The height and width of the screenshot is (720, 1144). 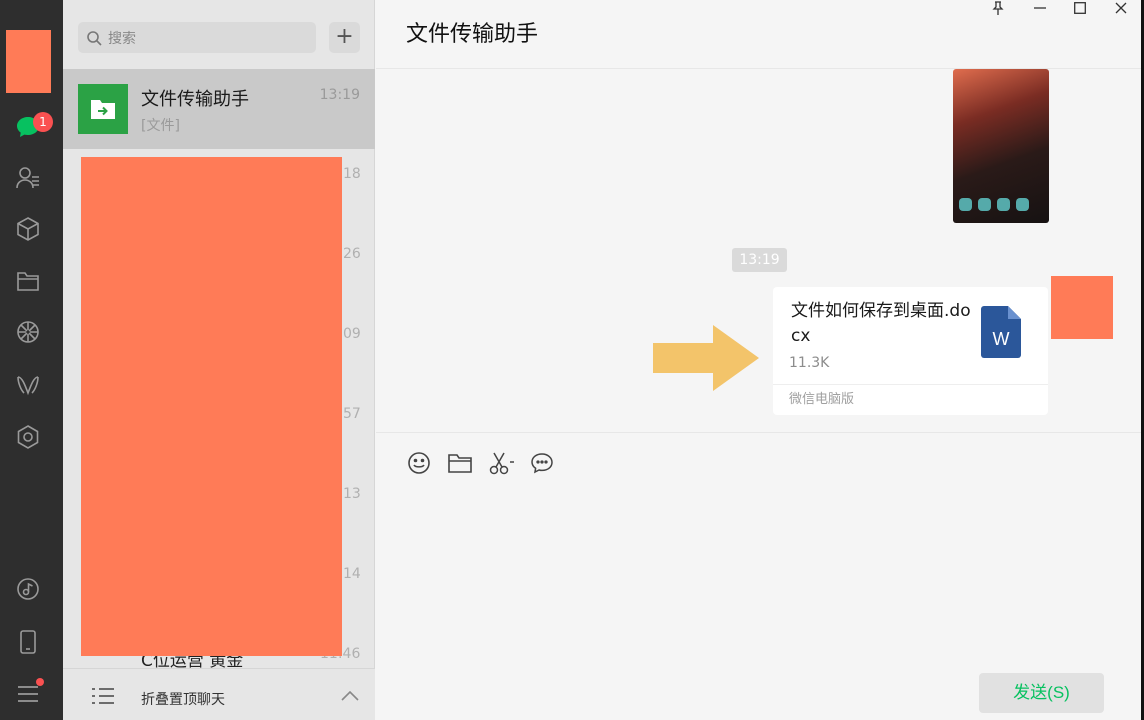 I want to click on close-icon, so click(x=1121, y=8).